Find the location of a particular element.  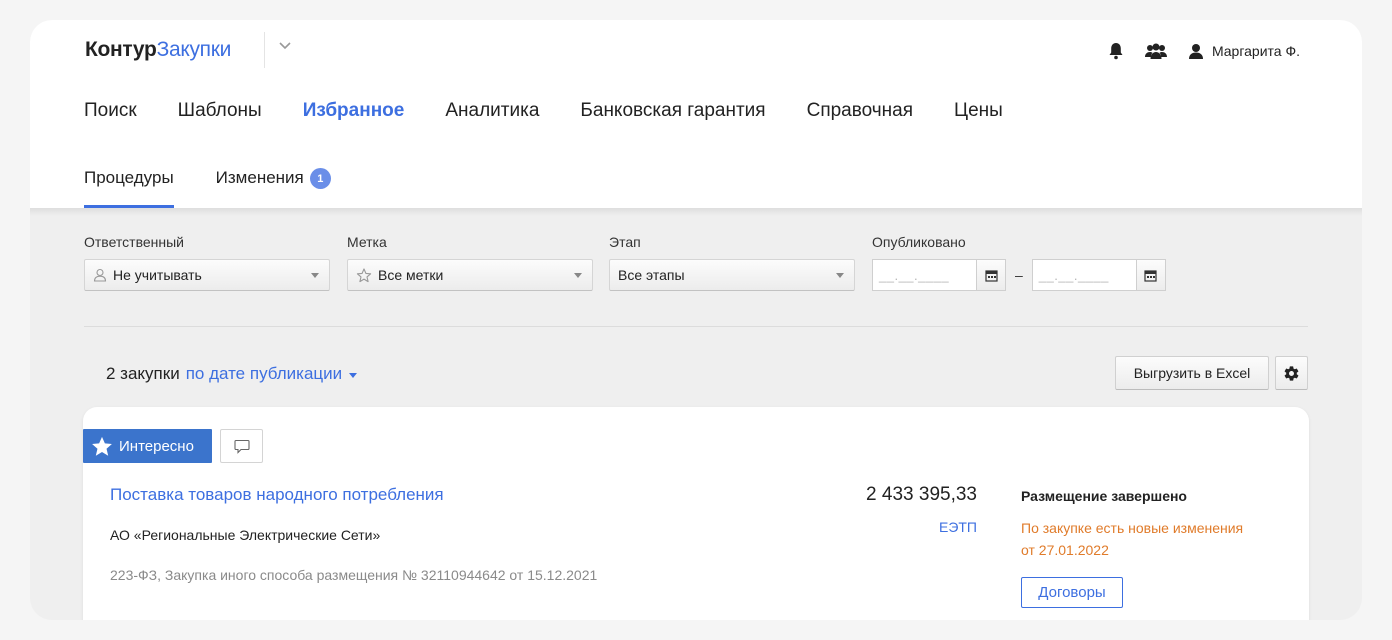

filter-published-label: Опубликовано is located at coordinates (919, 242).